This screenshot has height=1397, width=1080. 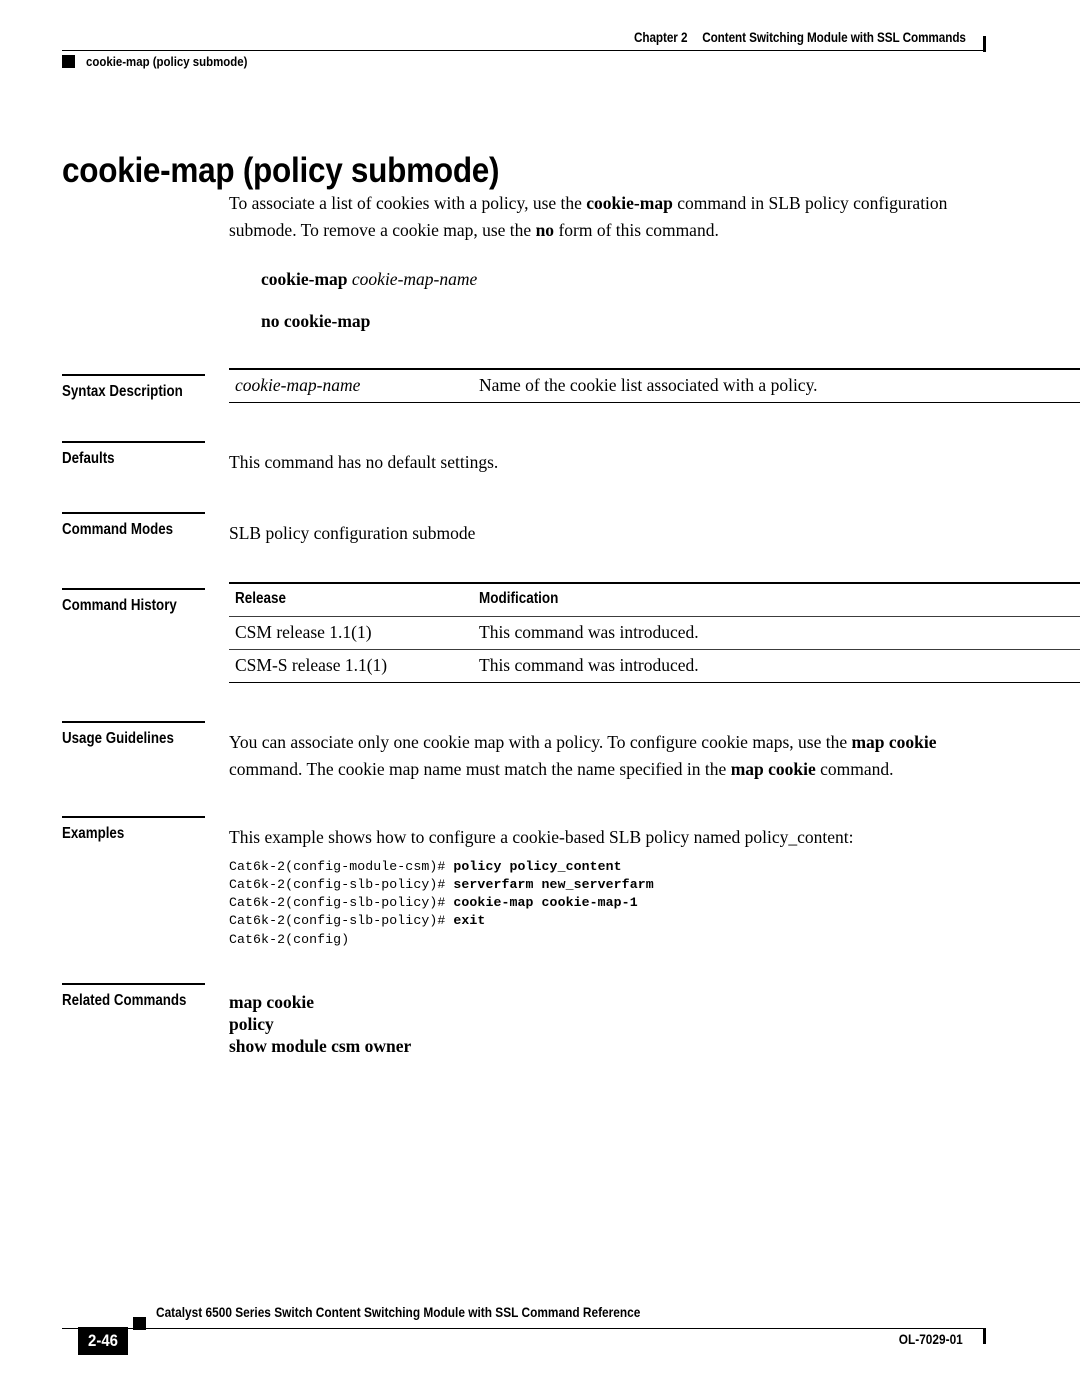 I want to click on cli-line: Cat6k-2(config-slb-policy)# exit, so click(x=357, y=920).